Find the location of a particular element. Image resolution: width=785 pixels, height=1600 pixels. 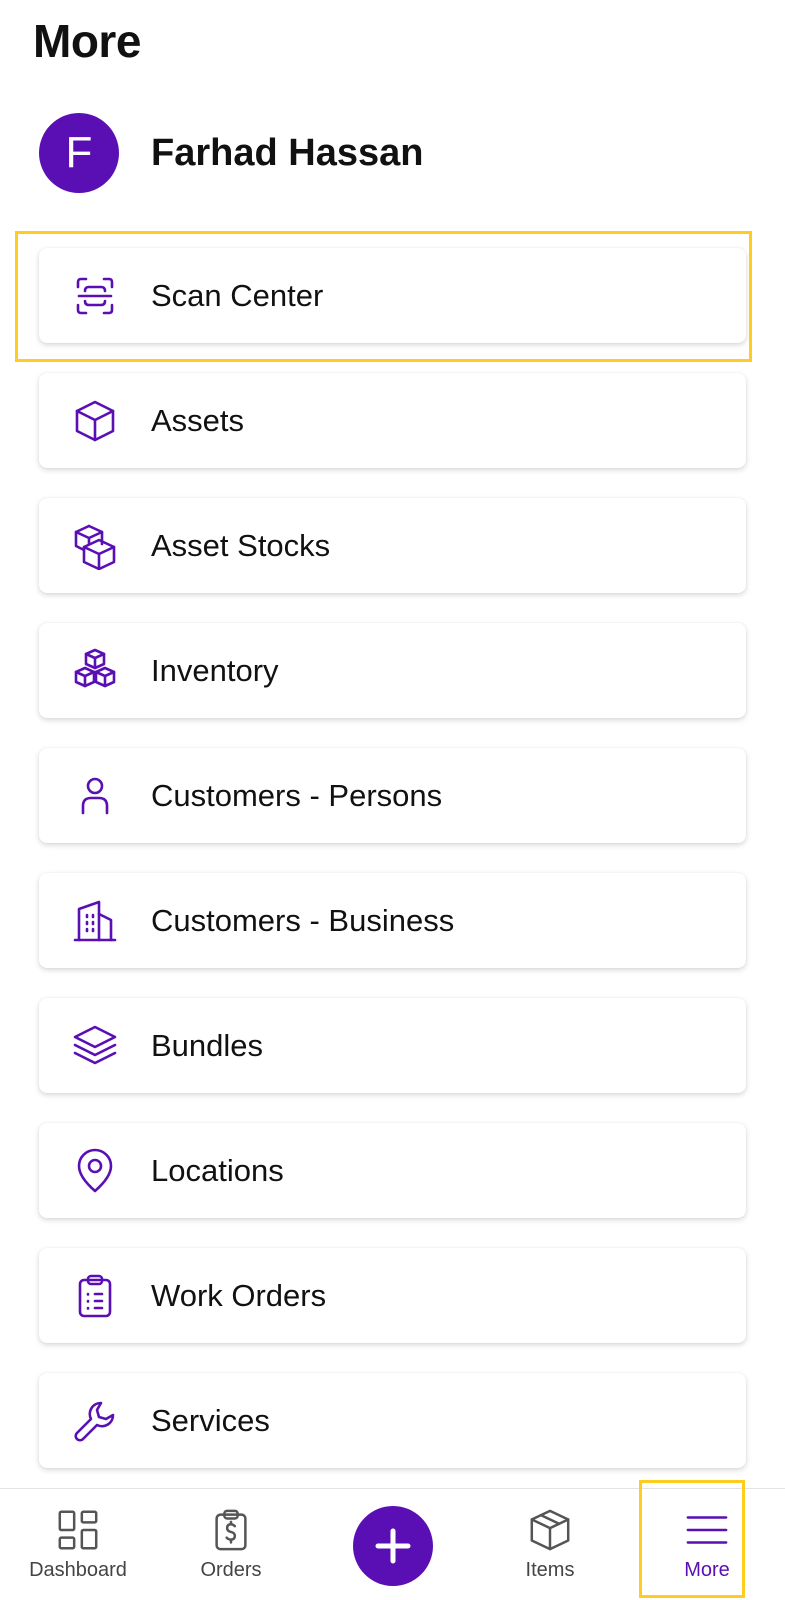

nav-items: Items is located at coordinates (550, 1544).